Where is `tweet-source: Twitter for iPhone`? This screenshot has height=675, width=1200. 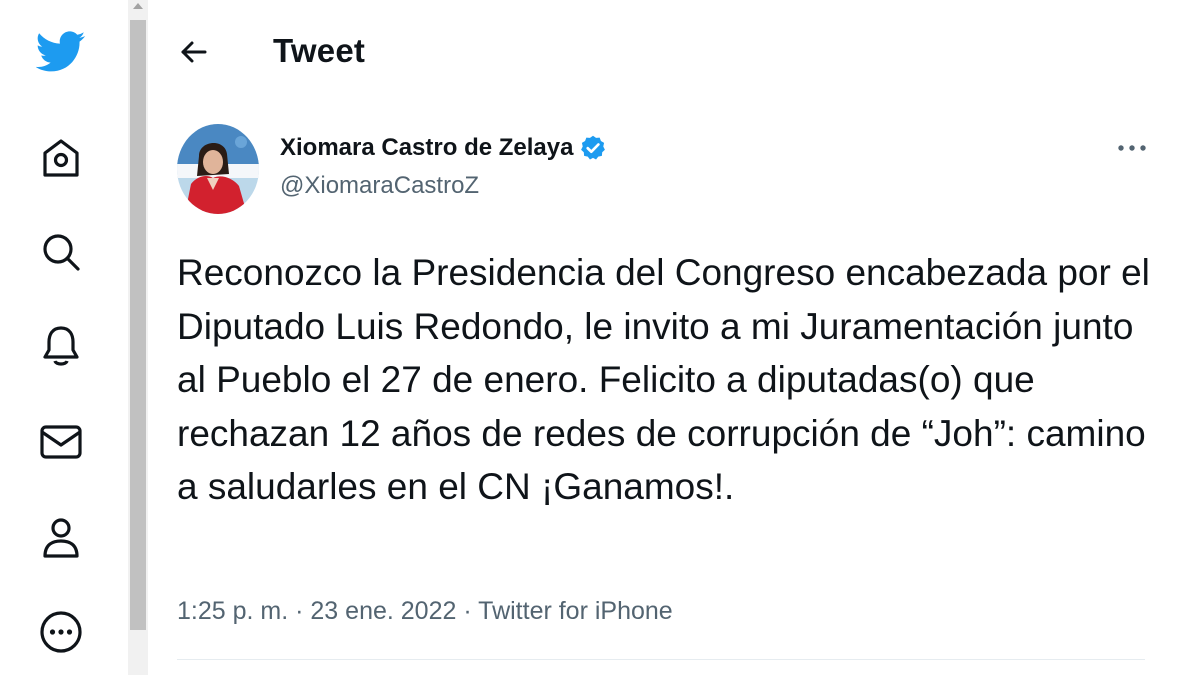 tweet-source: Twitter for iPhone is located at coordinates (575, 611).